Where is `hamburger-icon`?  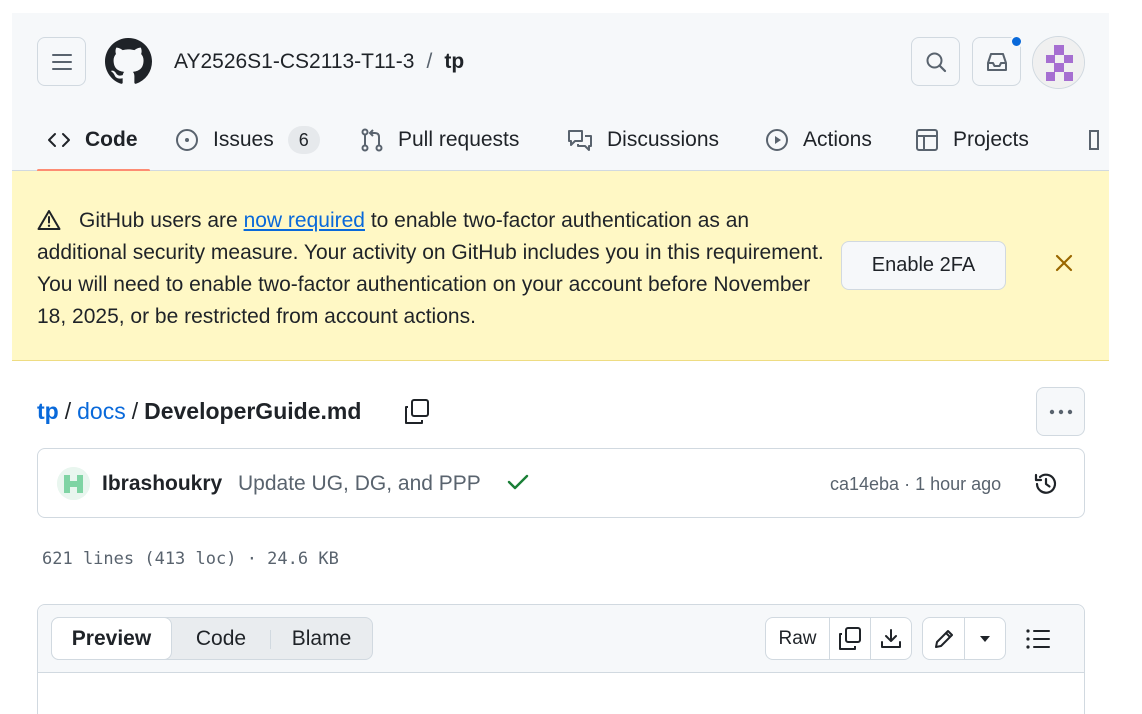
hamburger-icon is located at coordinates (61, 61).